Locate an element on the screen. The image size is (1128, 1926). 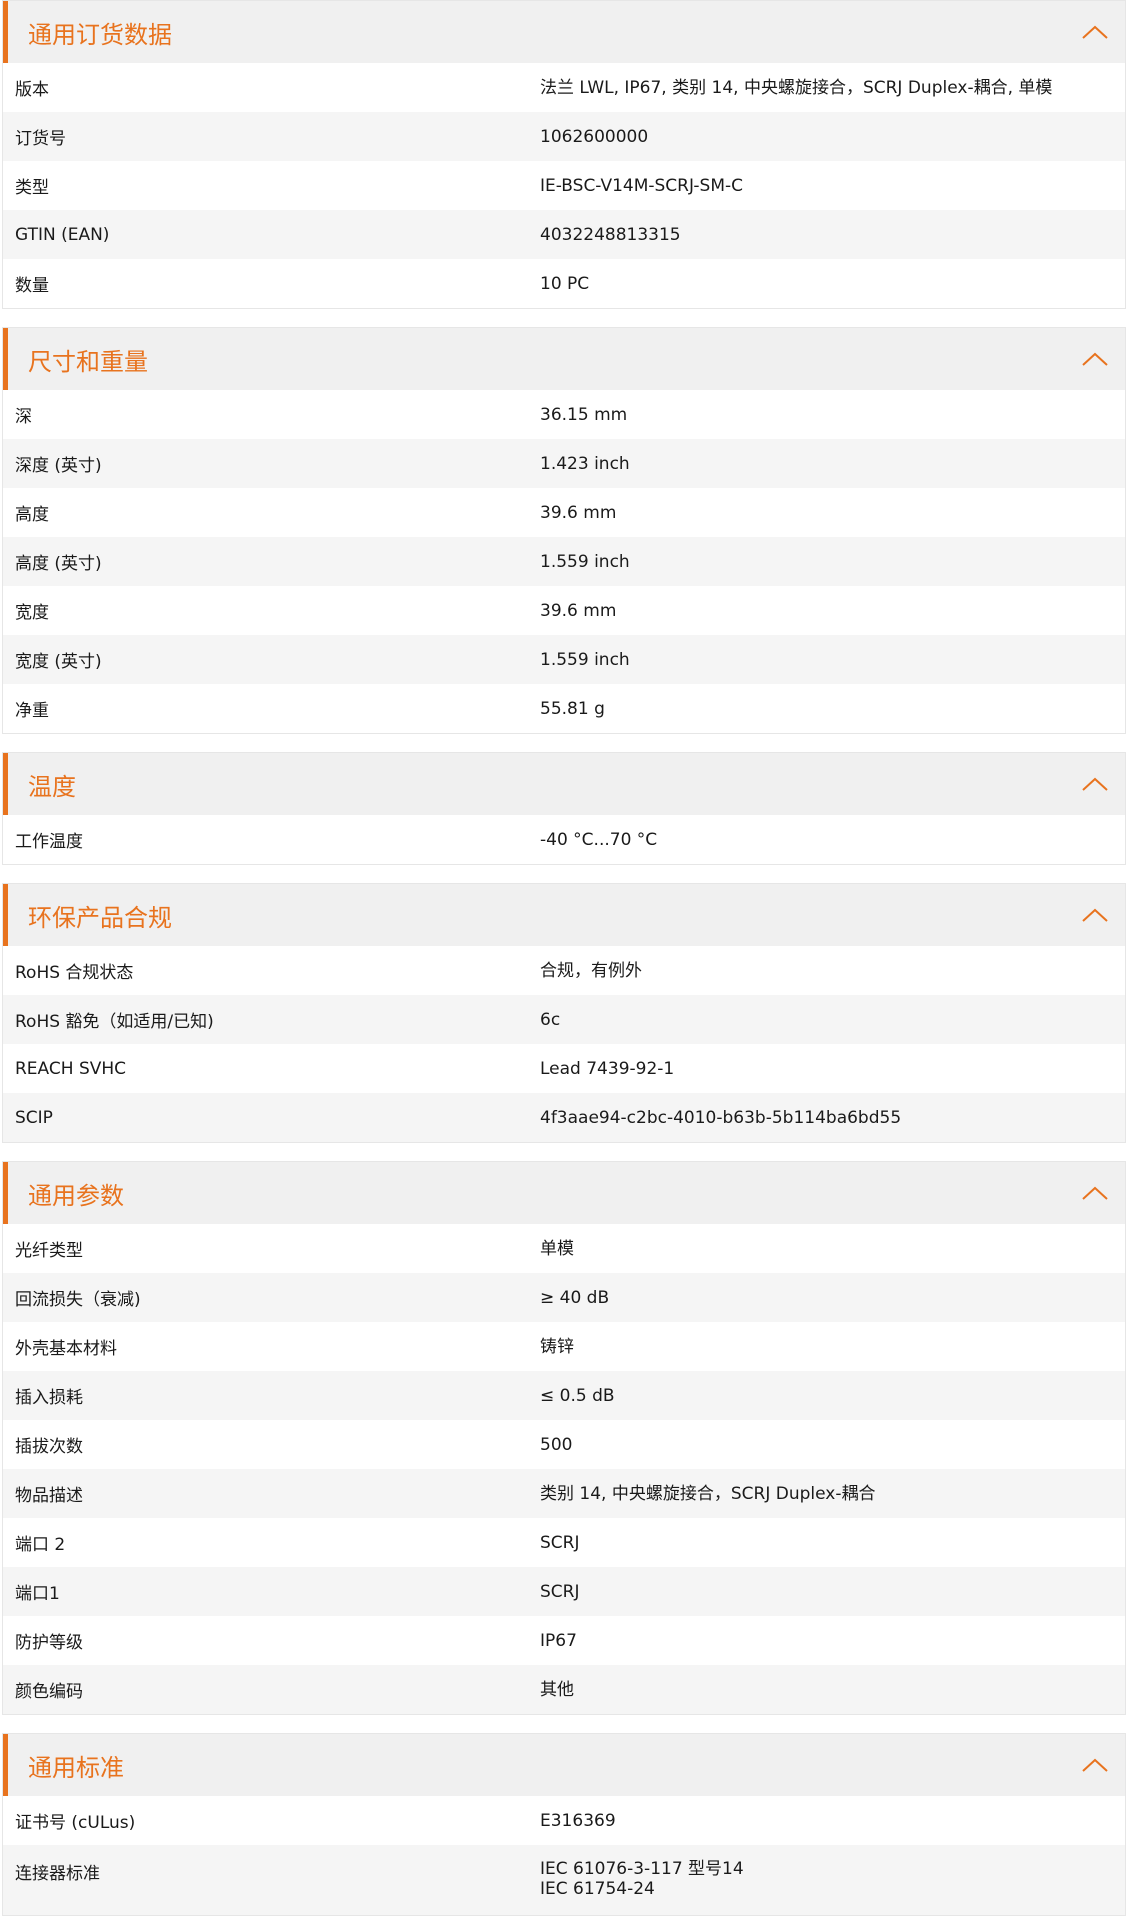
table-row: 深 36.15 mm is located at coordinates (564, 414).